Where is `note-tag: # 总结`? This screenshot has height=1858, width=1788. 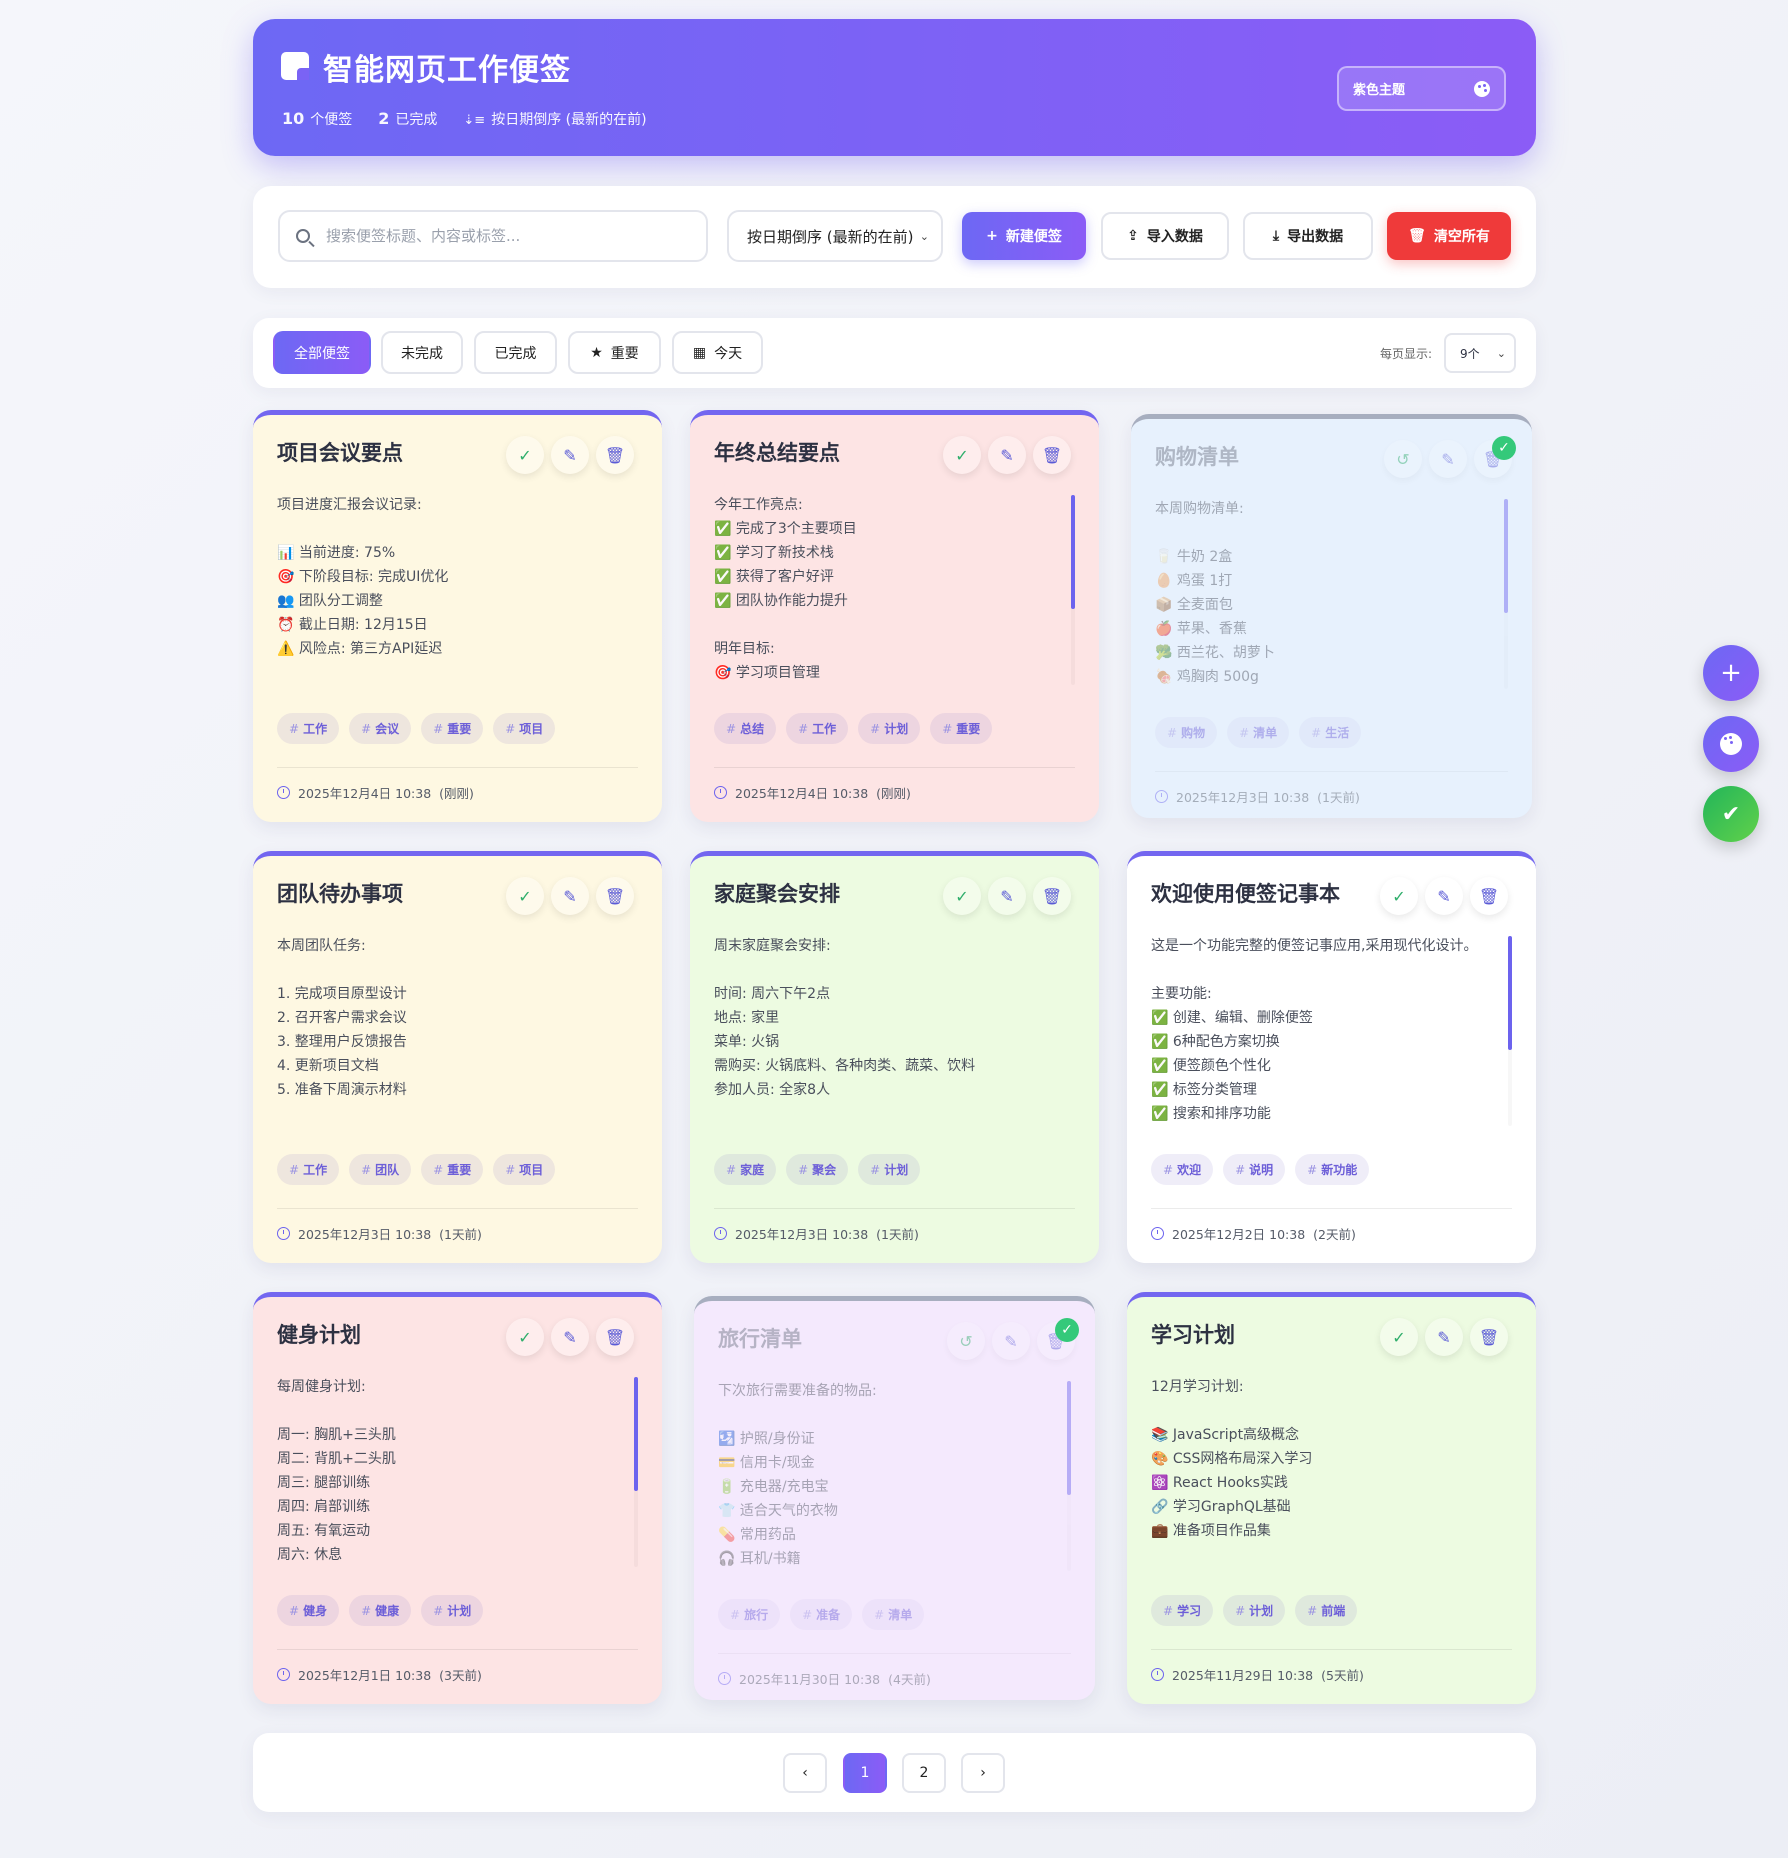
note-tag: # 总结 is located at coordinates (745, 728).